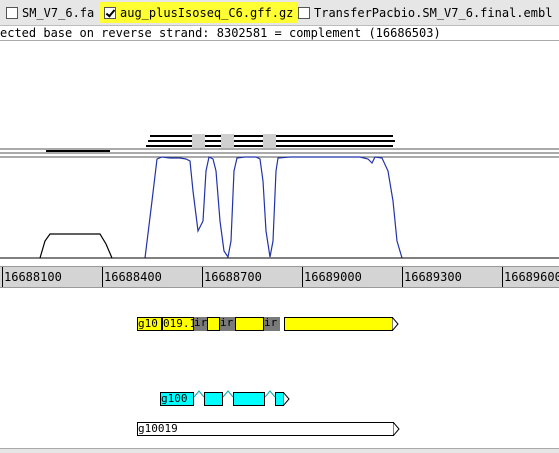  I want to click on feature-label: 019.1, so click(178, 323).